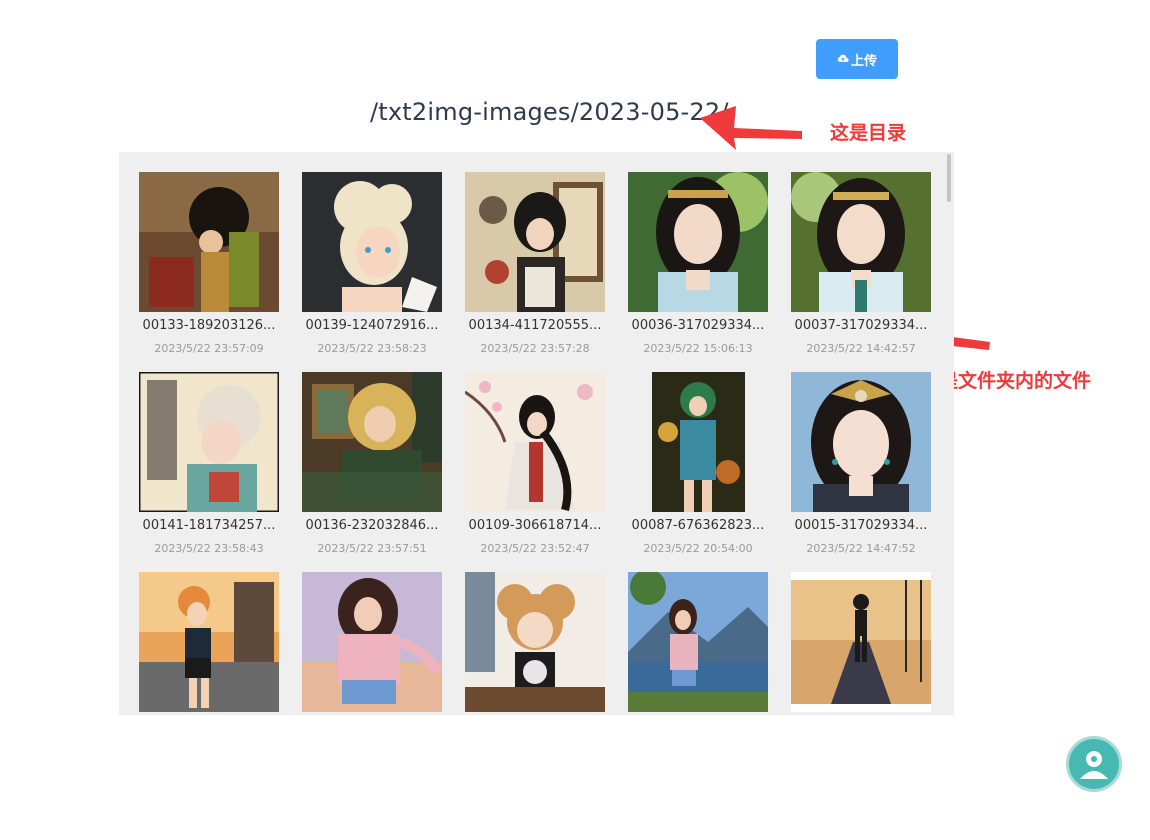 The height and width of the screenshot is (840, 1150). What do you see at coordinates (209, 348) in the screenshot?
I see `file-date: 2023/5/22 23:57:09` at bounding box center [209, 348].